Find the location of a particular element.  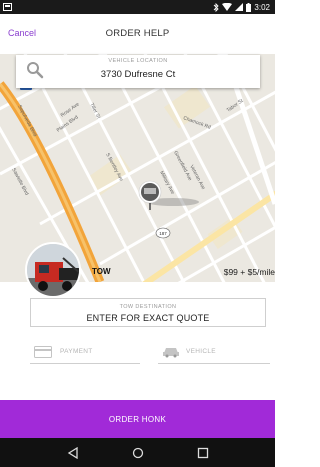

vehicle-location-value: 3730 Dufresne Ct is located at coordinates (138, 74).